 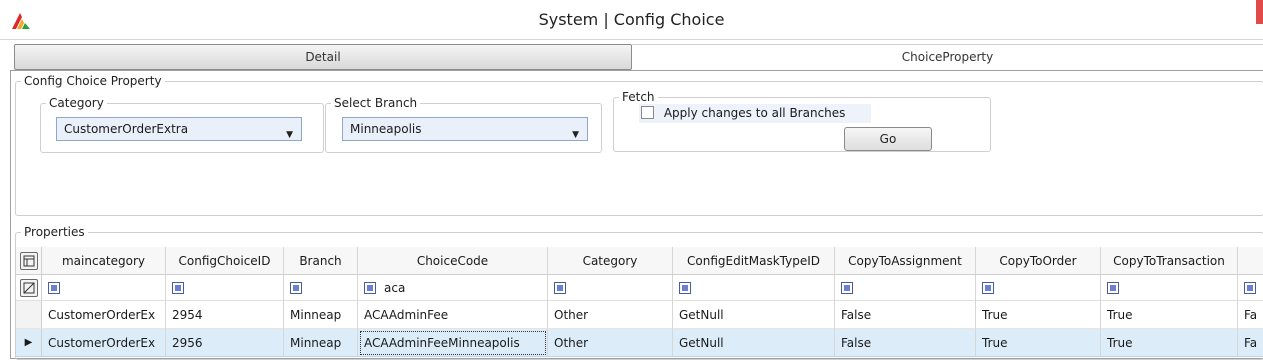 What do you see at coordinates (126, 129) in the screenshot?
I see `category-select-value: CustomerOrderExtra` at bounding box center [126, 129].